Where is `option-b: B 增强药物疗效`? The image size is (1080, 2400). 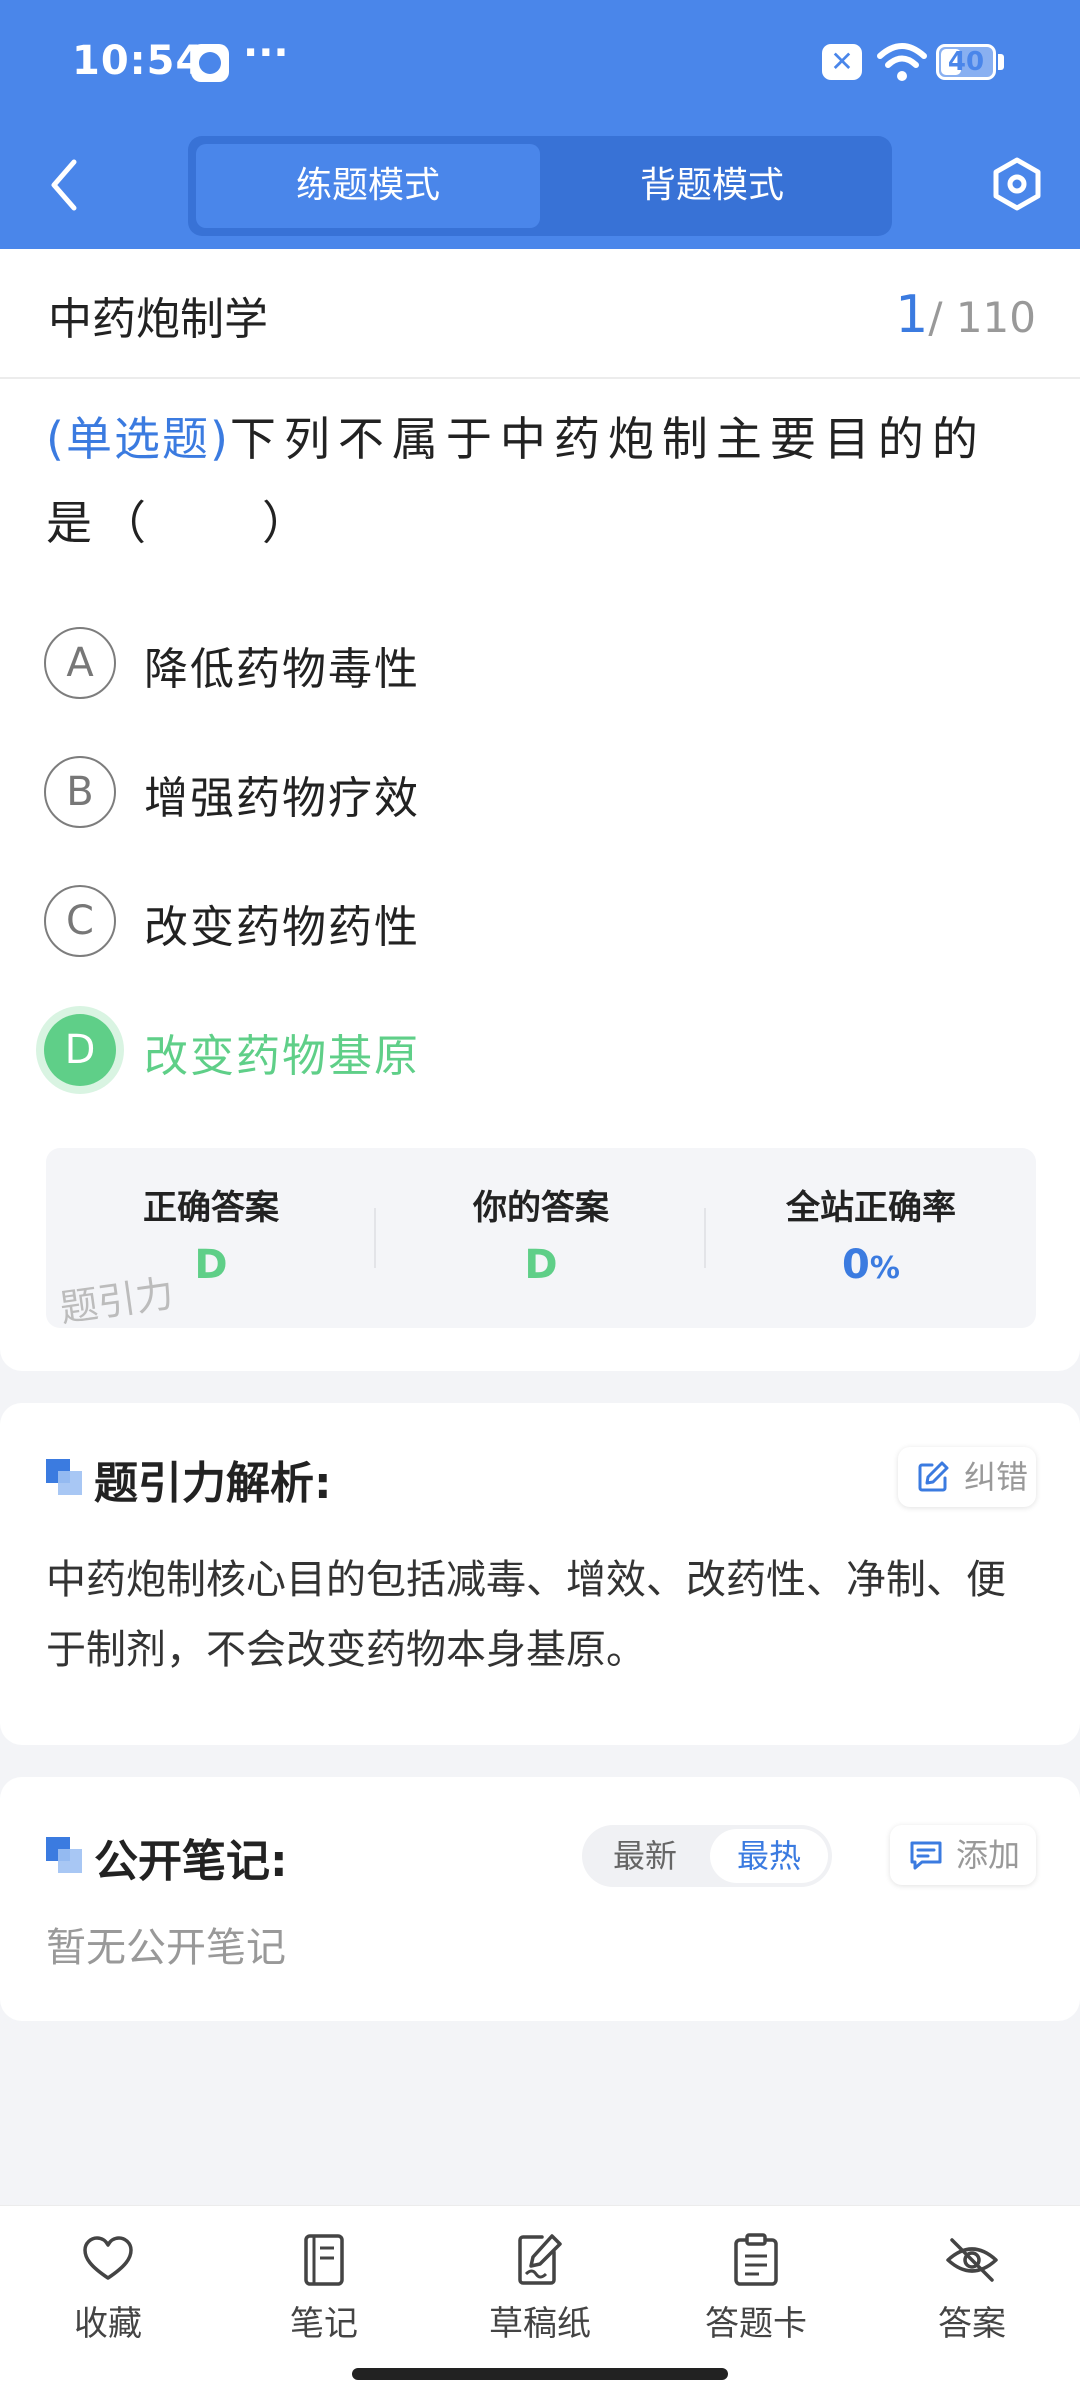
option-b: B 增强药物疗效 is located at coordinates (524, 792).